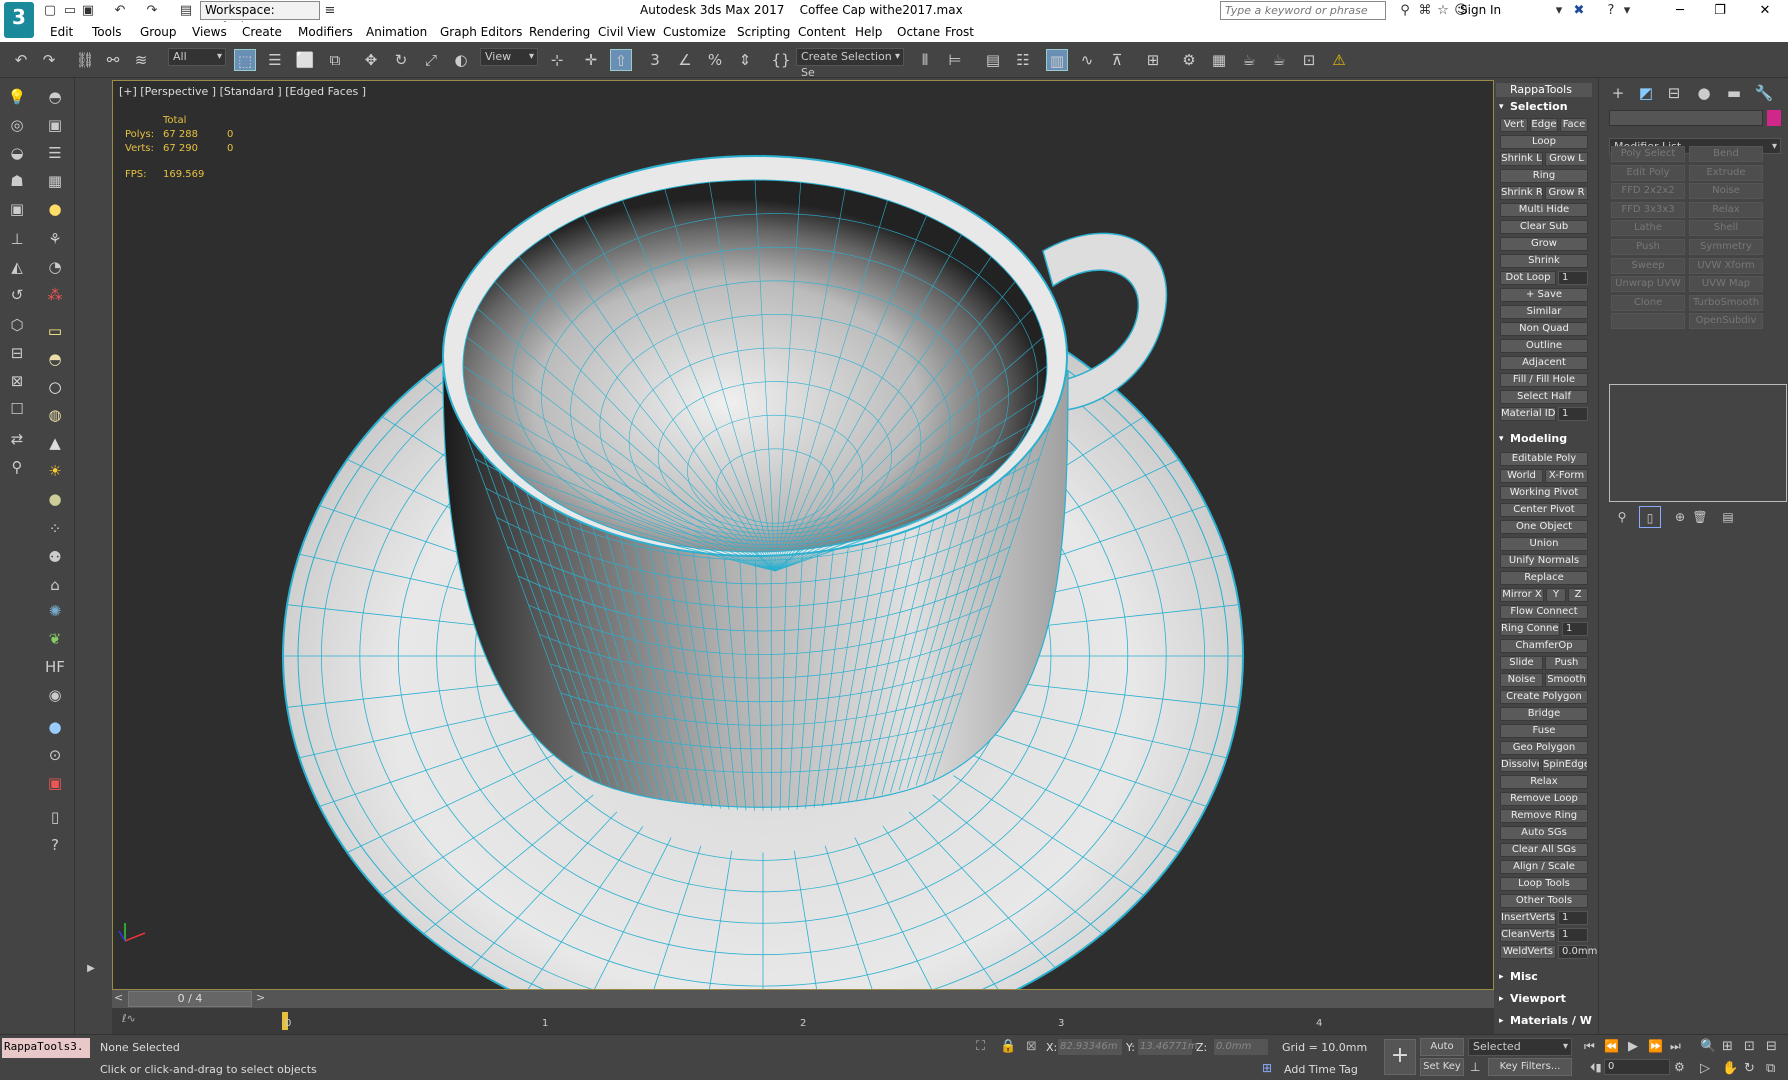 The width and height of the screenshot is (1788, 1080). Describe the element at coordinates (1698, 443) in the screenshot. I see `modifier-stack` at that location.